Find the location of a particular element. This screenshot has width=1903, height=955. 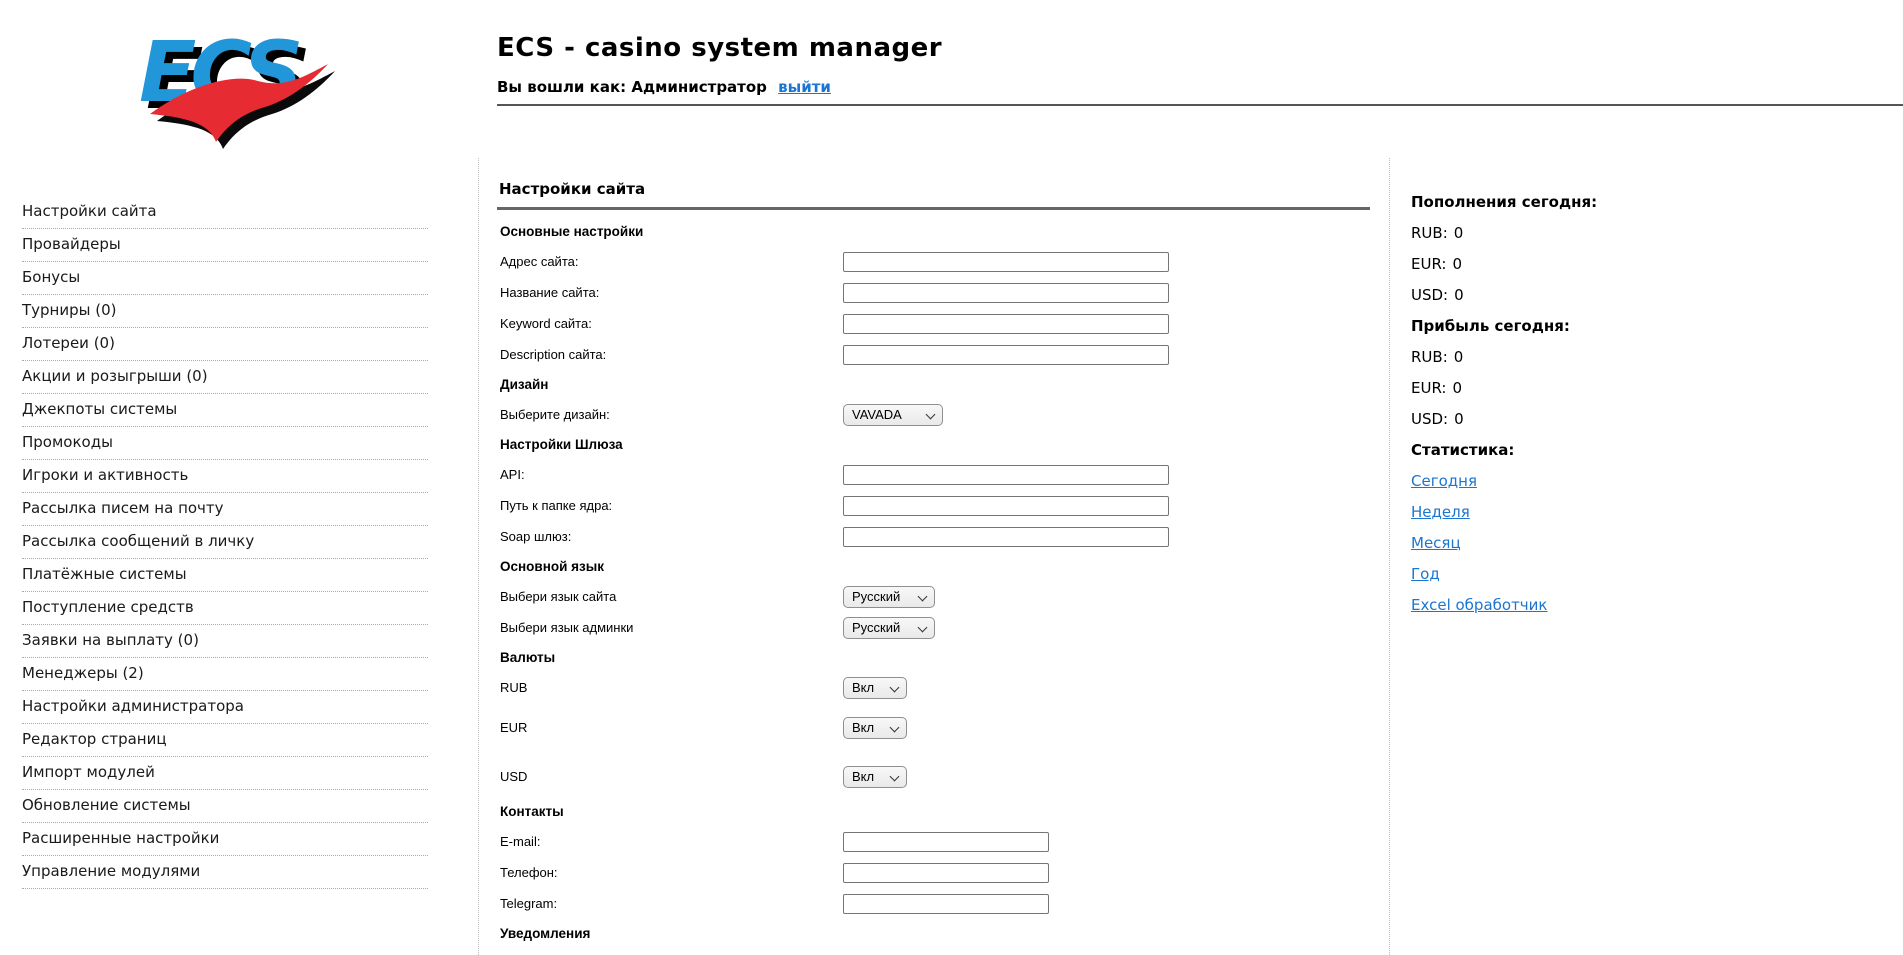

sidebar-item-email-mailing: Рассылка писем на почту is located at coordinates (225, 509).